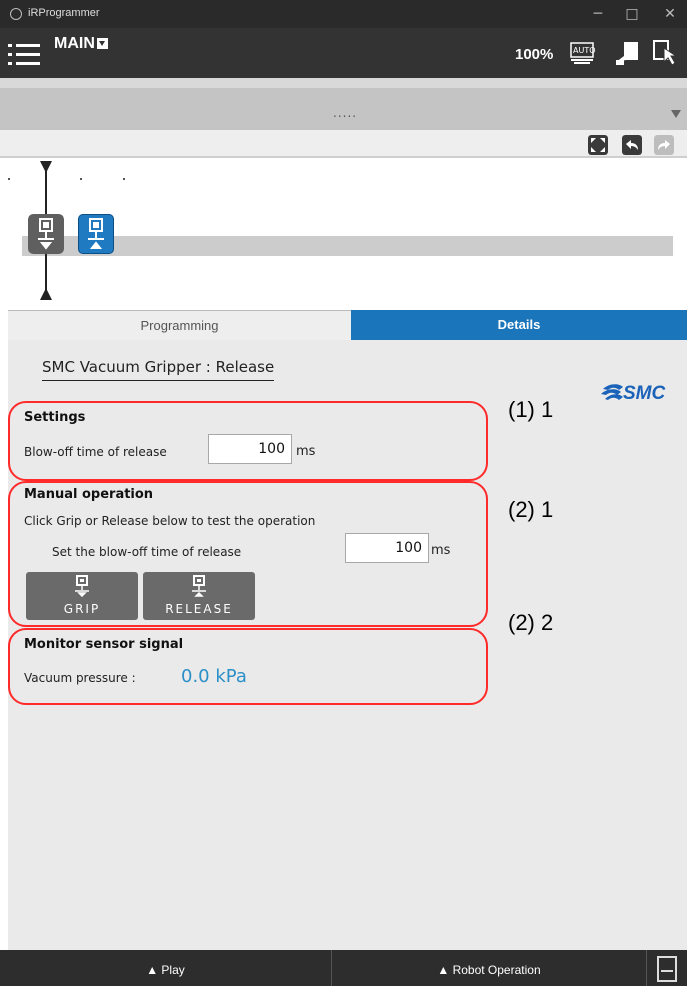 This screenshot has width=687, height=986. I want to click on grip-icon, so click(82, 586).